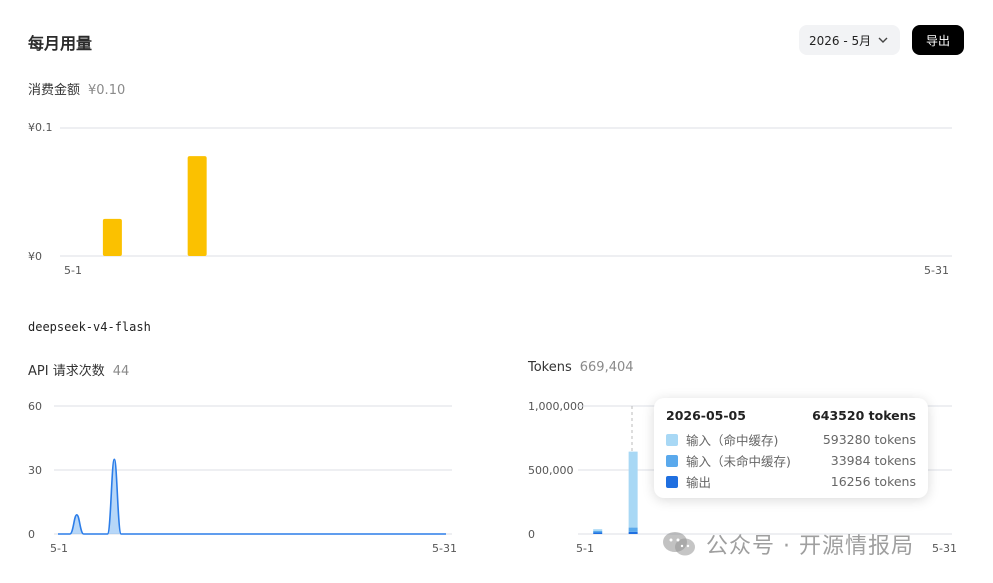  What do you see at coordinates (699, 482) in the screenshot?
I see `tooltip-row-label: 输出` at bounding box center [699, 482].